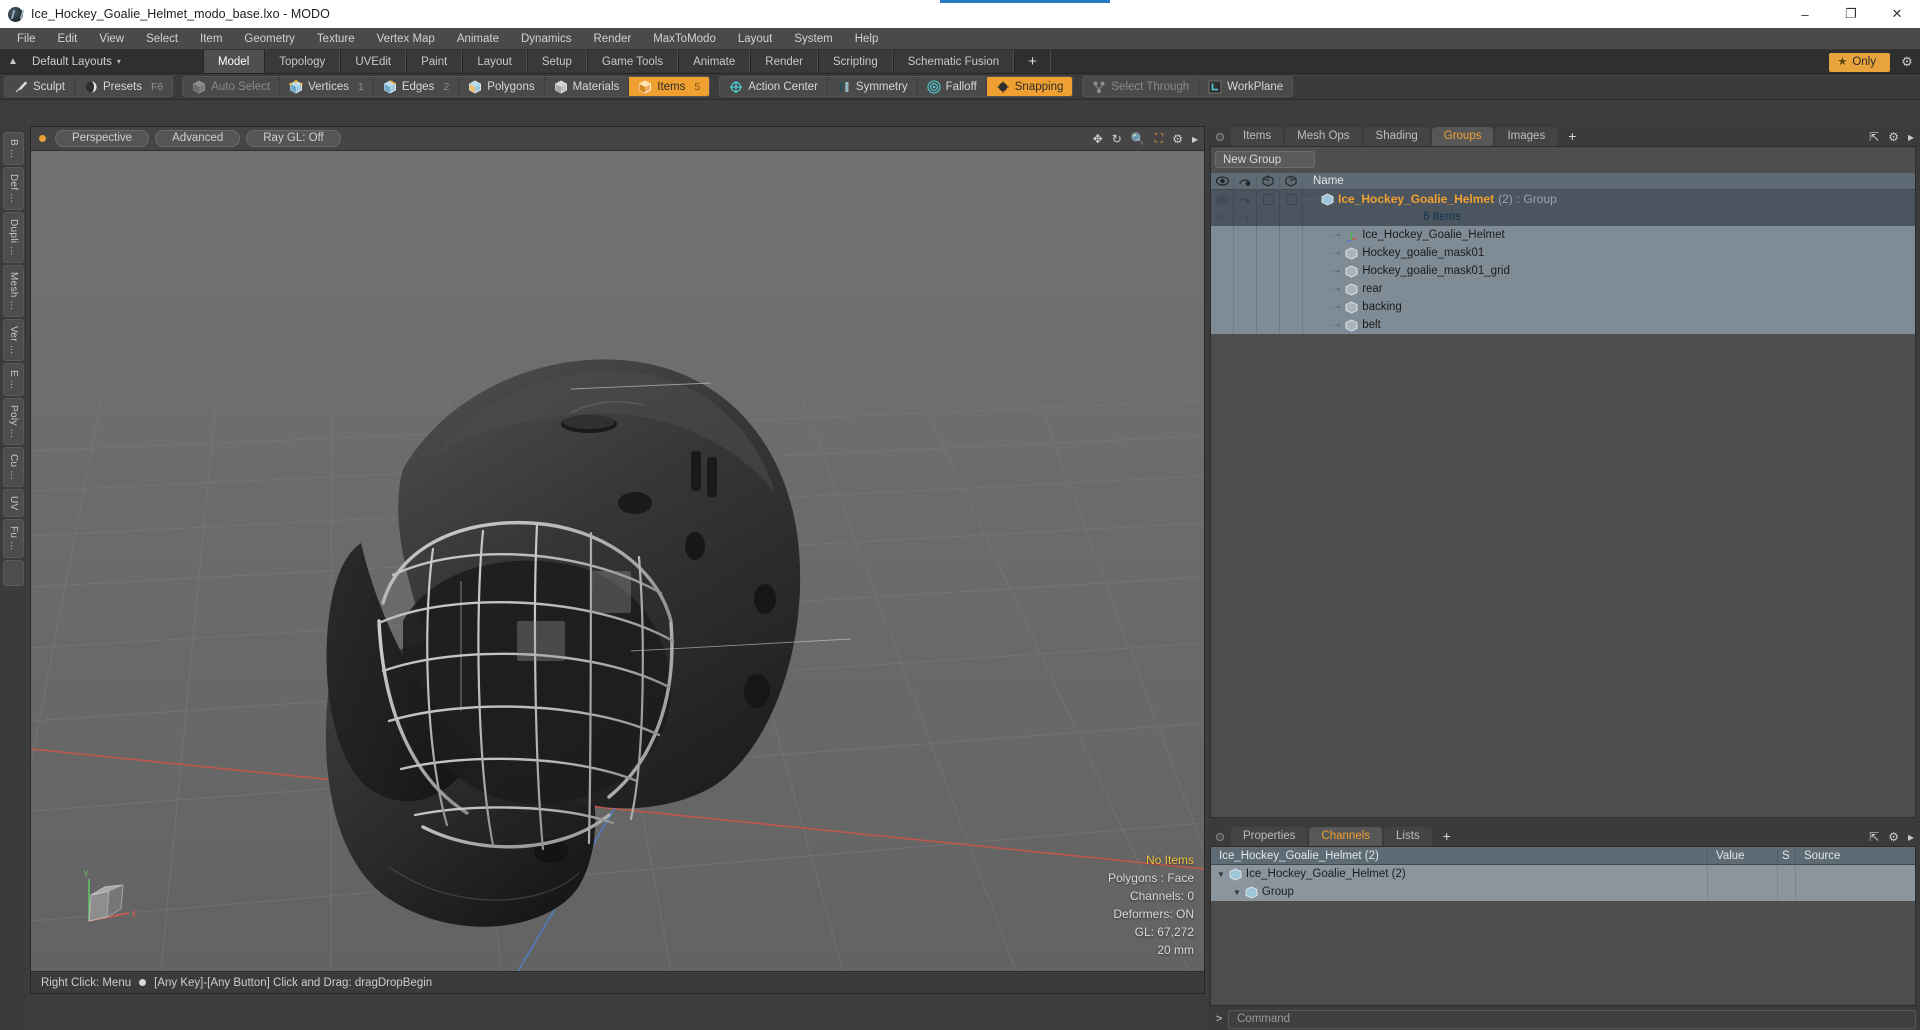 This screenshot has height=1030, width=1920. What do you see at coordinates (632, 61) in the screenshot?
I see `layout-tab-game-tools: Game Tools` at bounding box center [632, 61].